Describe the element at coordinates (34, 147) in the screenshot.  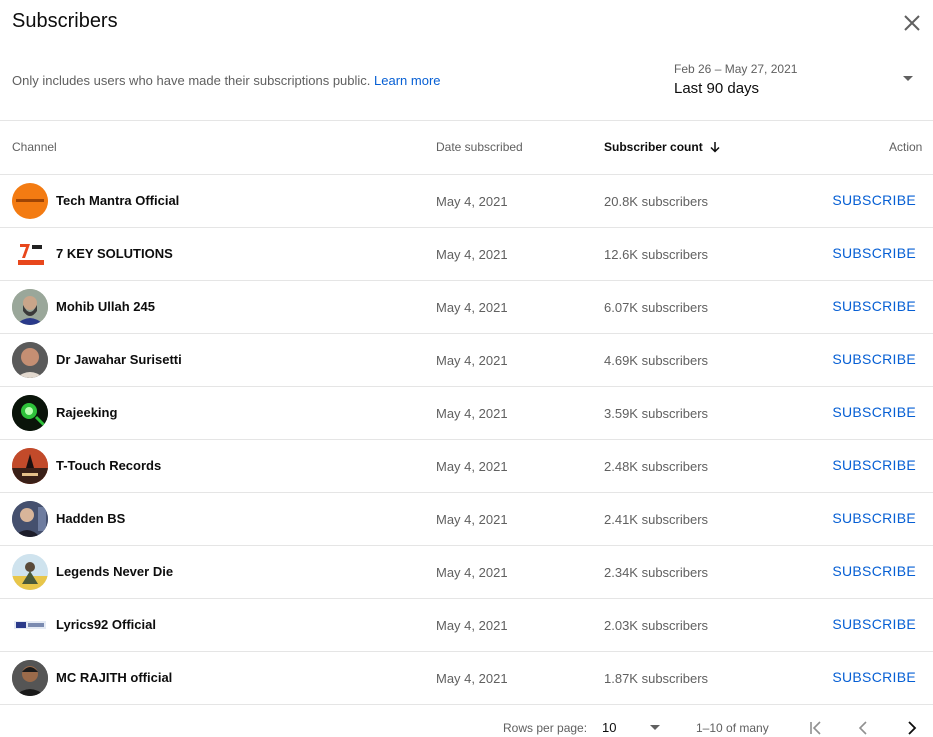
I see `column-channel: Channel` at that location.